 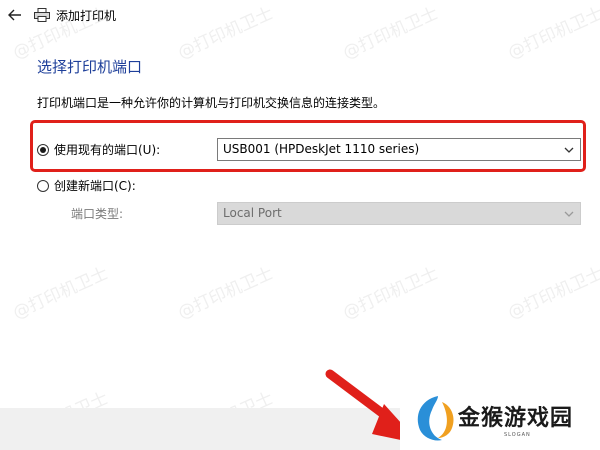 I want to click on page-heading: 选择打印机端口, so click(x=90, y=67).